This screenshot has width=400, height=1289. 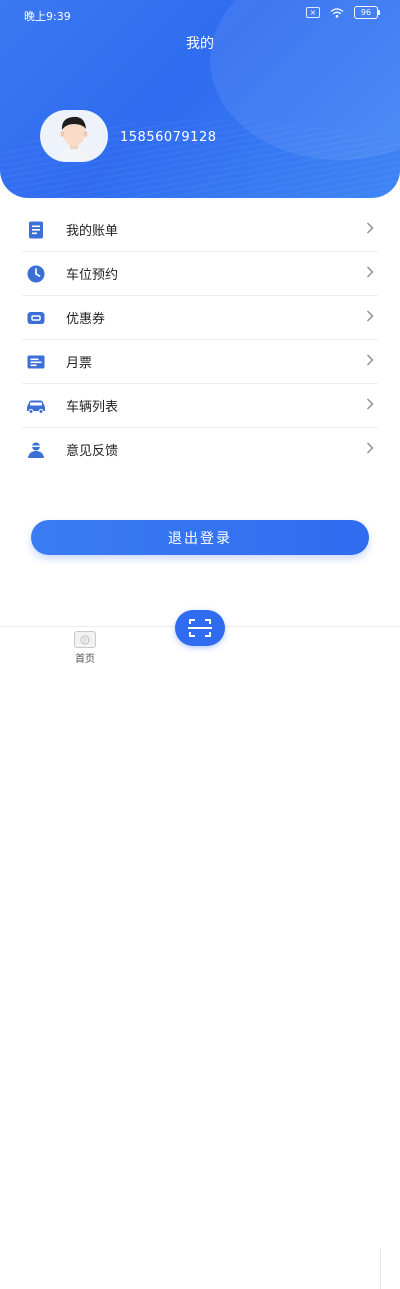 What do you see at coordinates (200, 537) in the screenshot?
I see `logout-button: 退出登录` at bounding box center [200, 537].